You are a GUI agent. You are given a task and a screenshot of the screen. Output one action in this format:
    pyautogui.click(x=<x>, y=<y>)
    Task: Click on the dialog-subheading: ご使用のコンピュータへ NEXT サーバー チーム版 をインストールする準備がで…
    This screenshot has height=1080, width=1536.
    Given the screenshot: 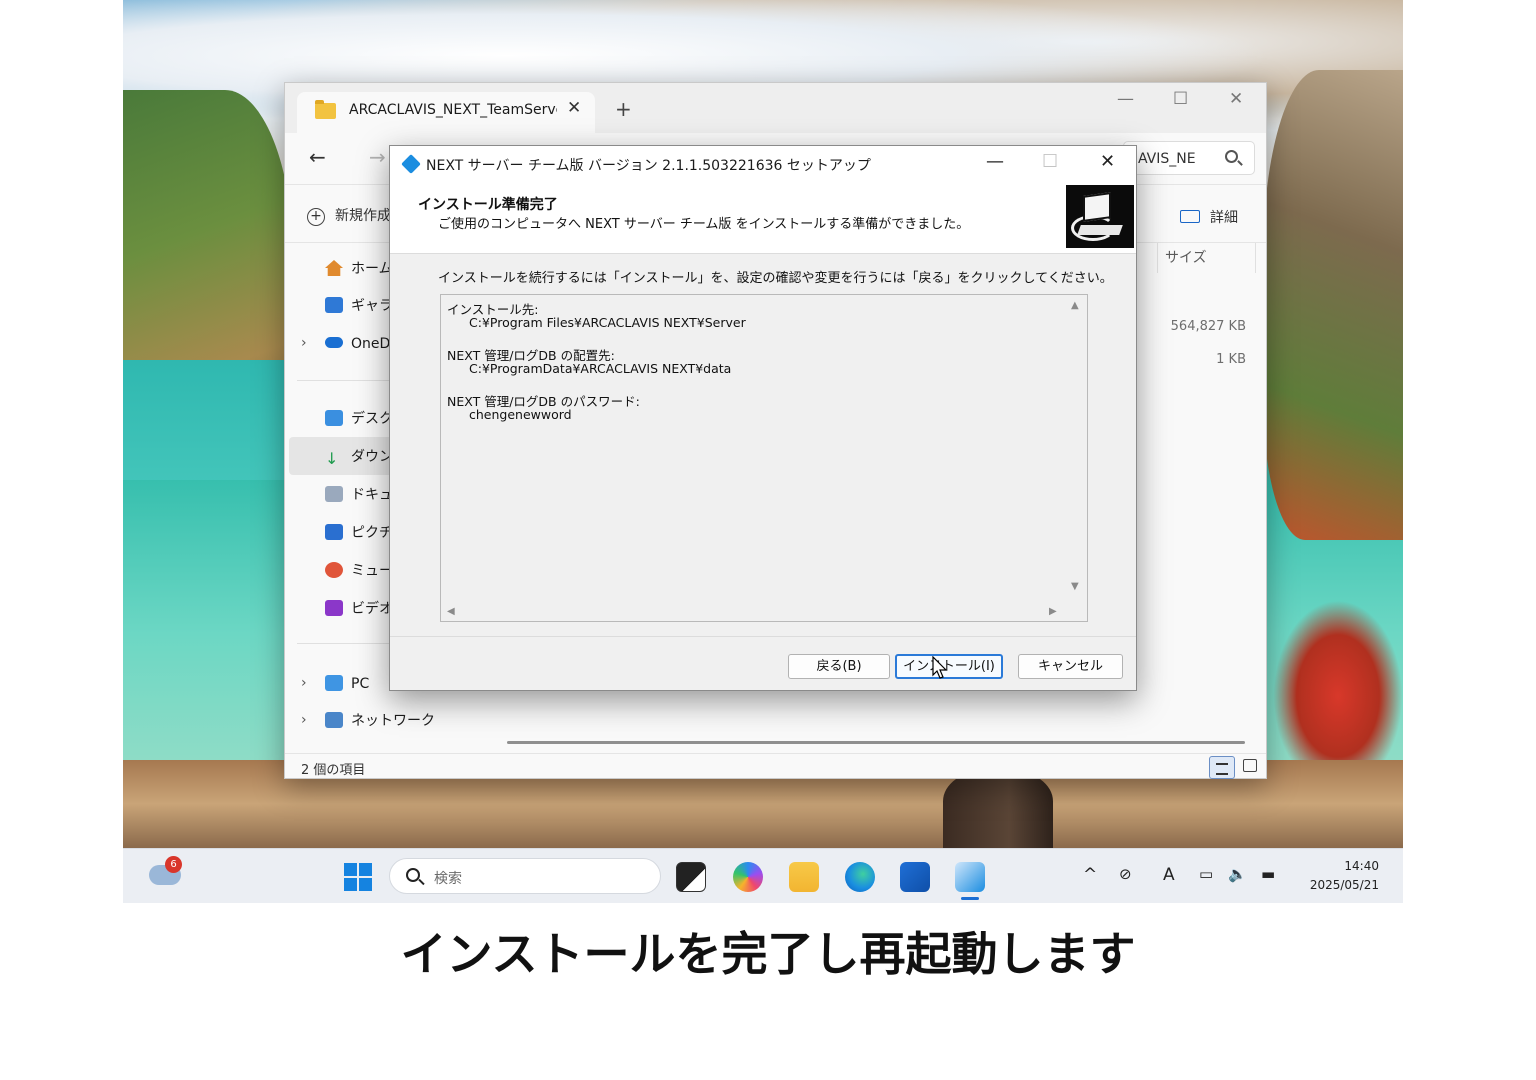 What is the action you would take?
    pyautogui.click(x=704, y=224)
    